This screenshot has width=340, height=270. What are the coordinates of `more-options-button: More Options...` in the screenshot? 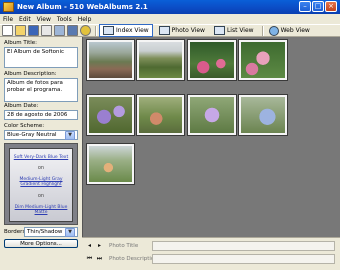 It's located at (41, 243).